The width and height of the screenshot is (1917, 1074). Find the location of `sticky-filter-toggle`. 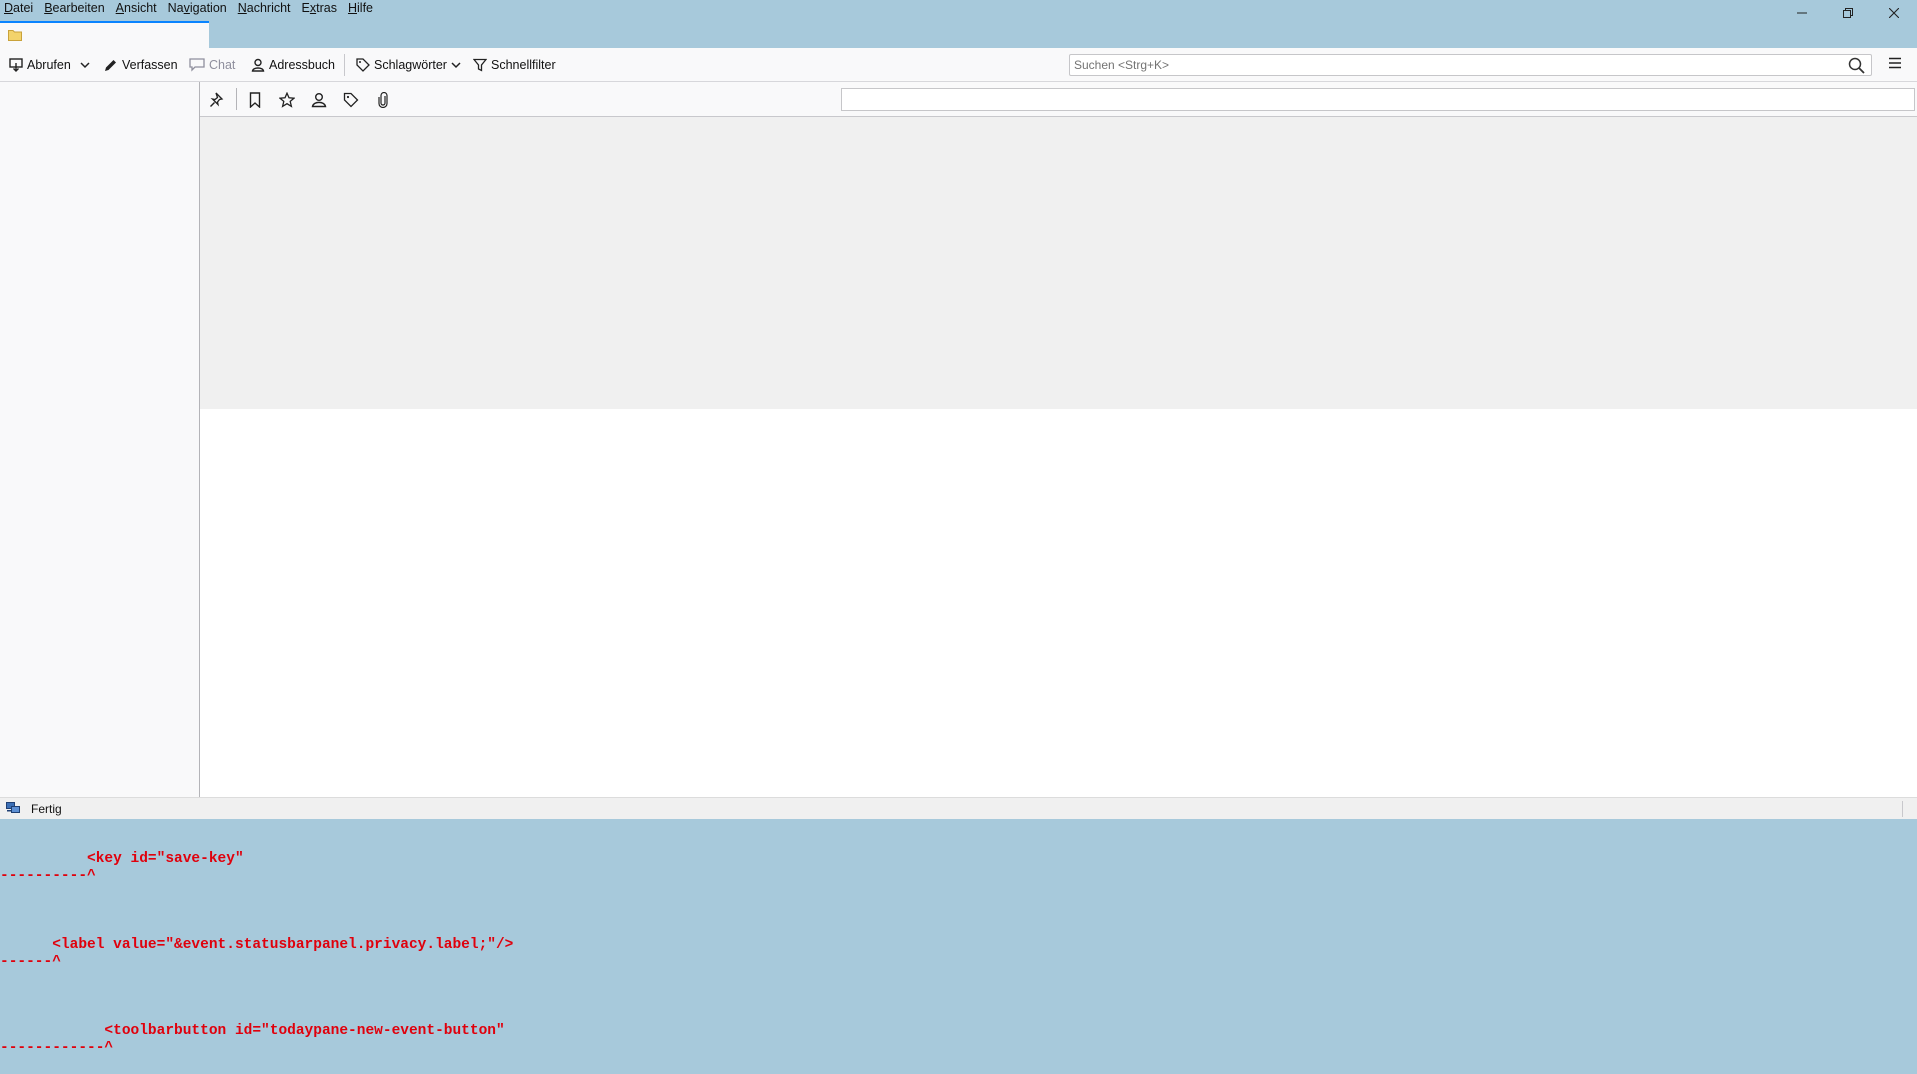

sticky-filter-toggle is located at coordinates (217, 100).